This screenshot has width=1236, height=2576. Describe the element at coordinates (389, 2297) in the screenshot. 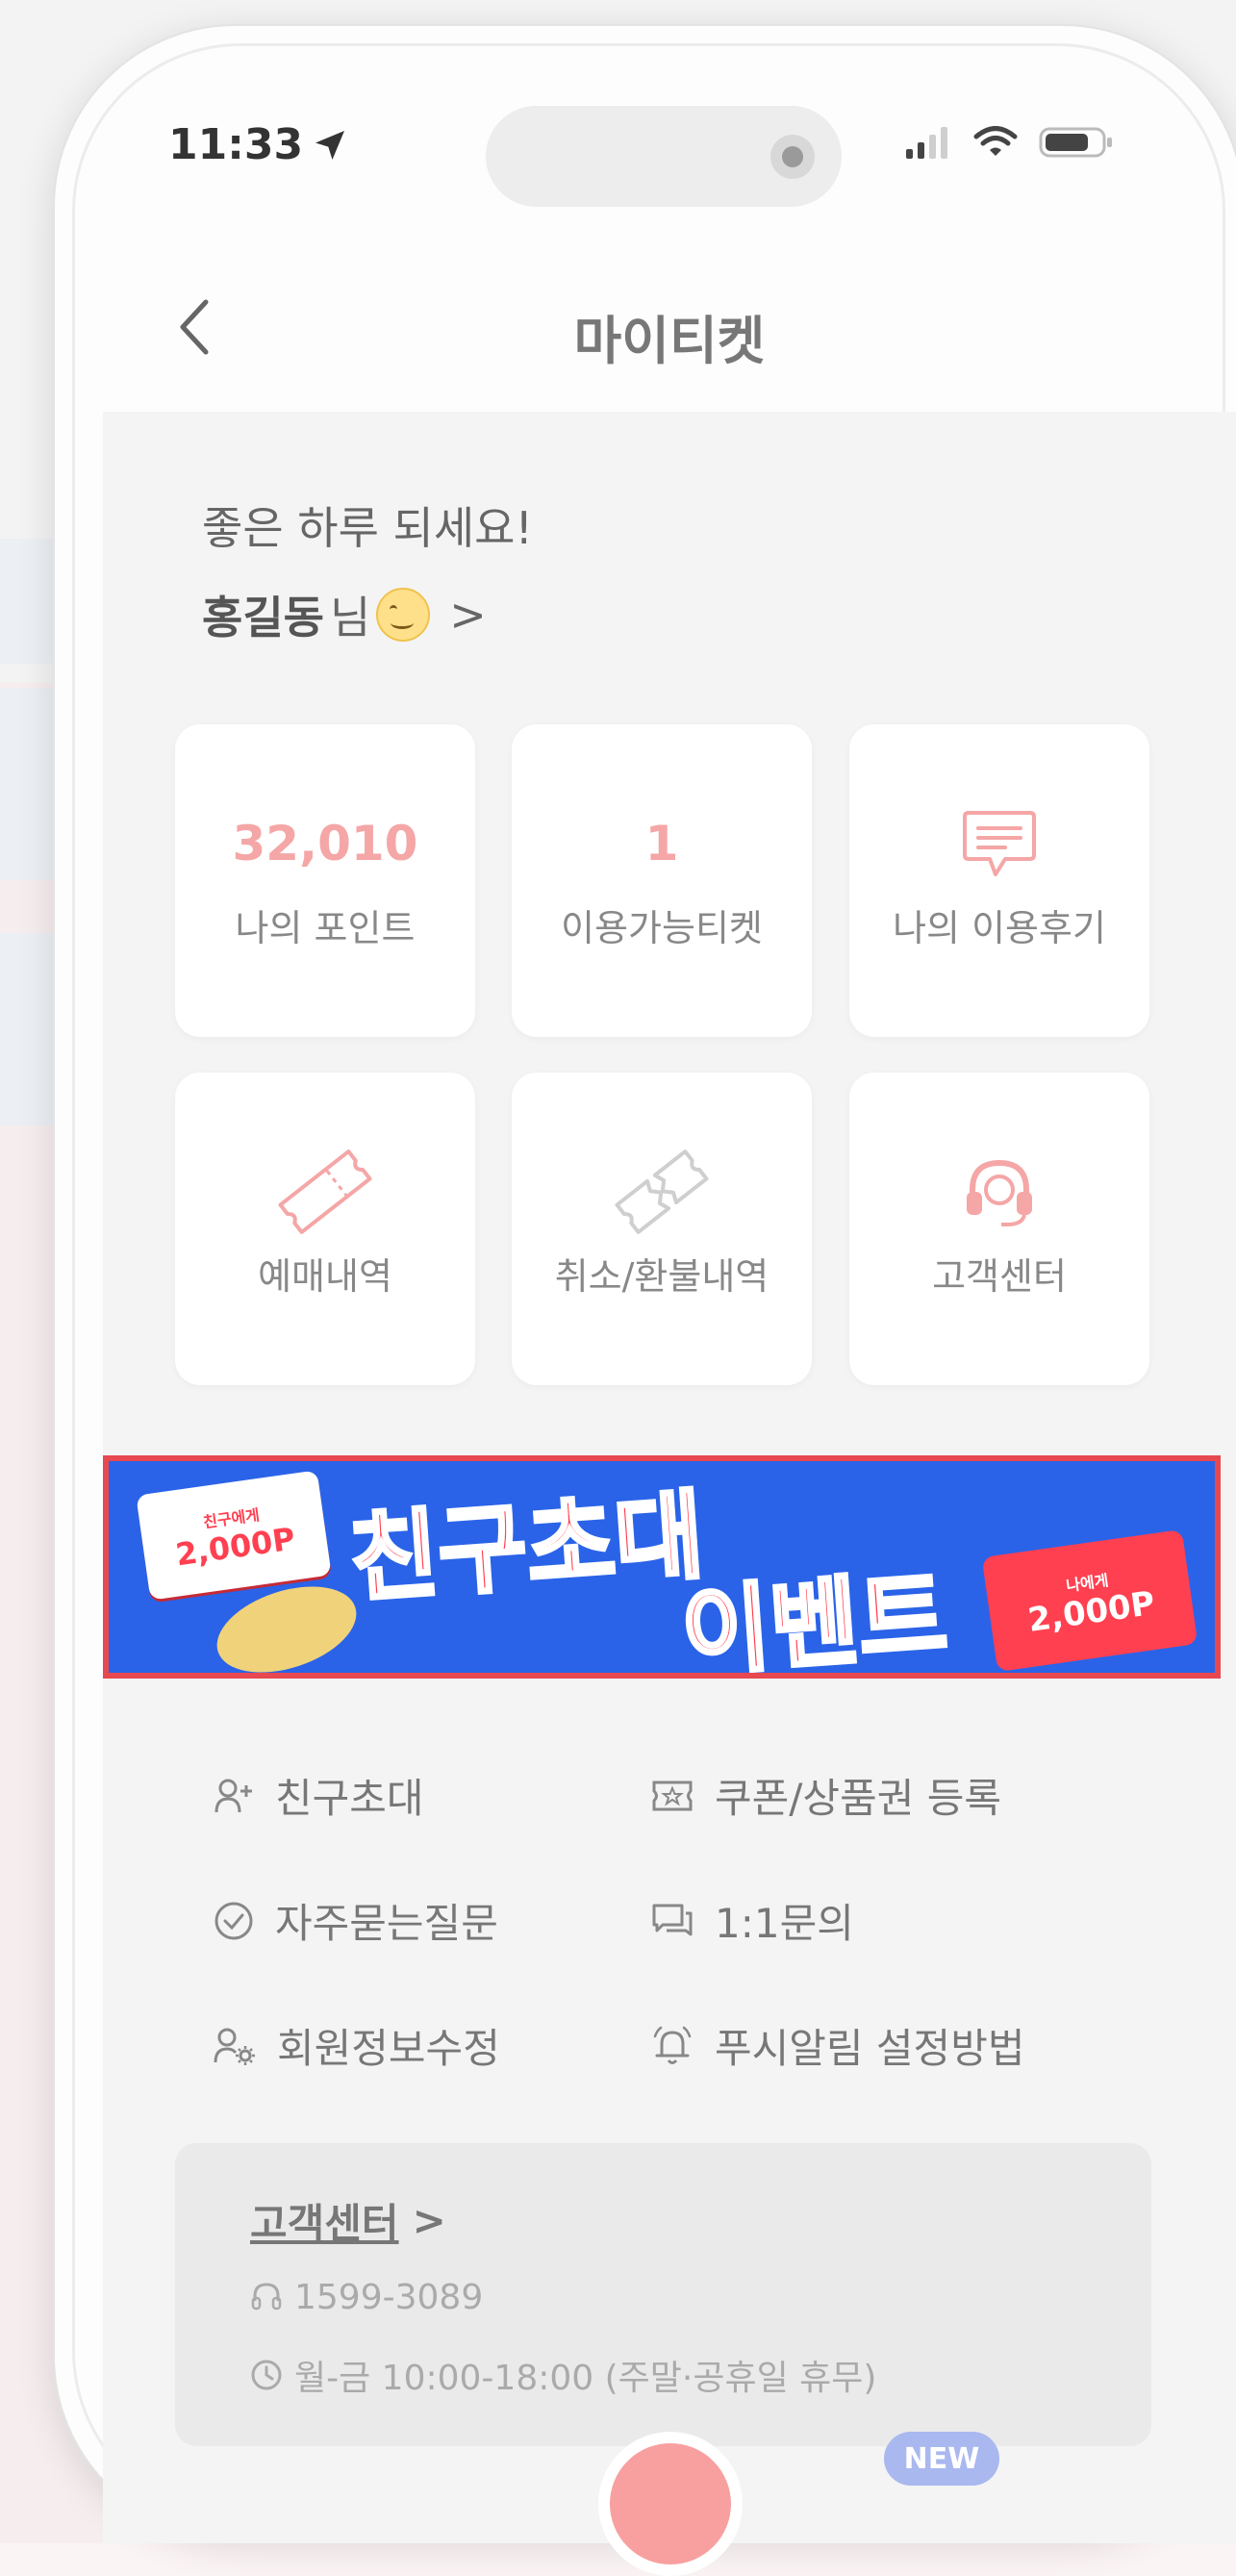

I see `customer-center-phone-text: 1599-3089` at that location.